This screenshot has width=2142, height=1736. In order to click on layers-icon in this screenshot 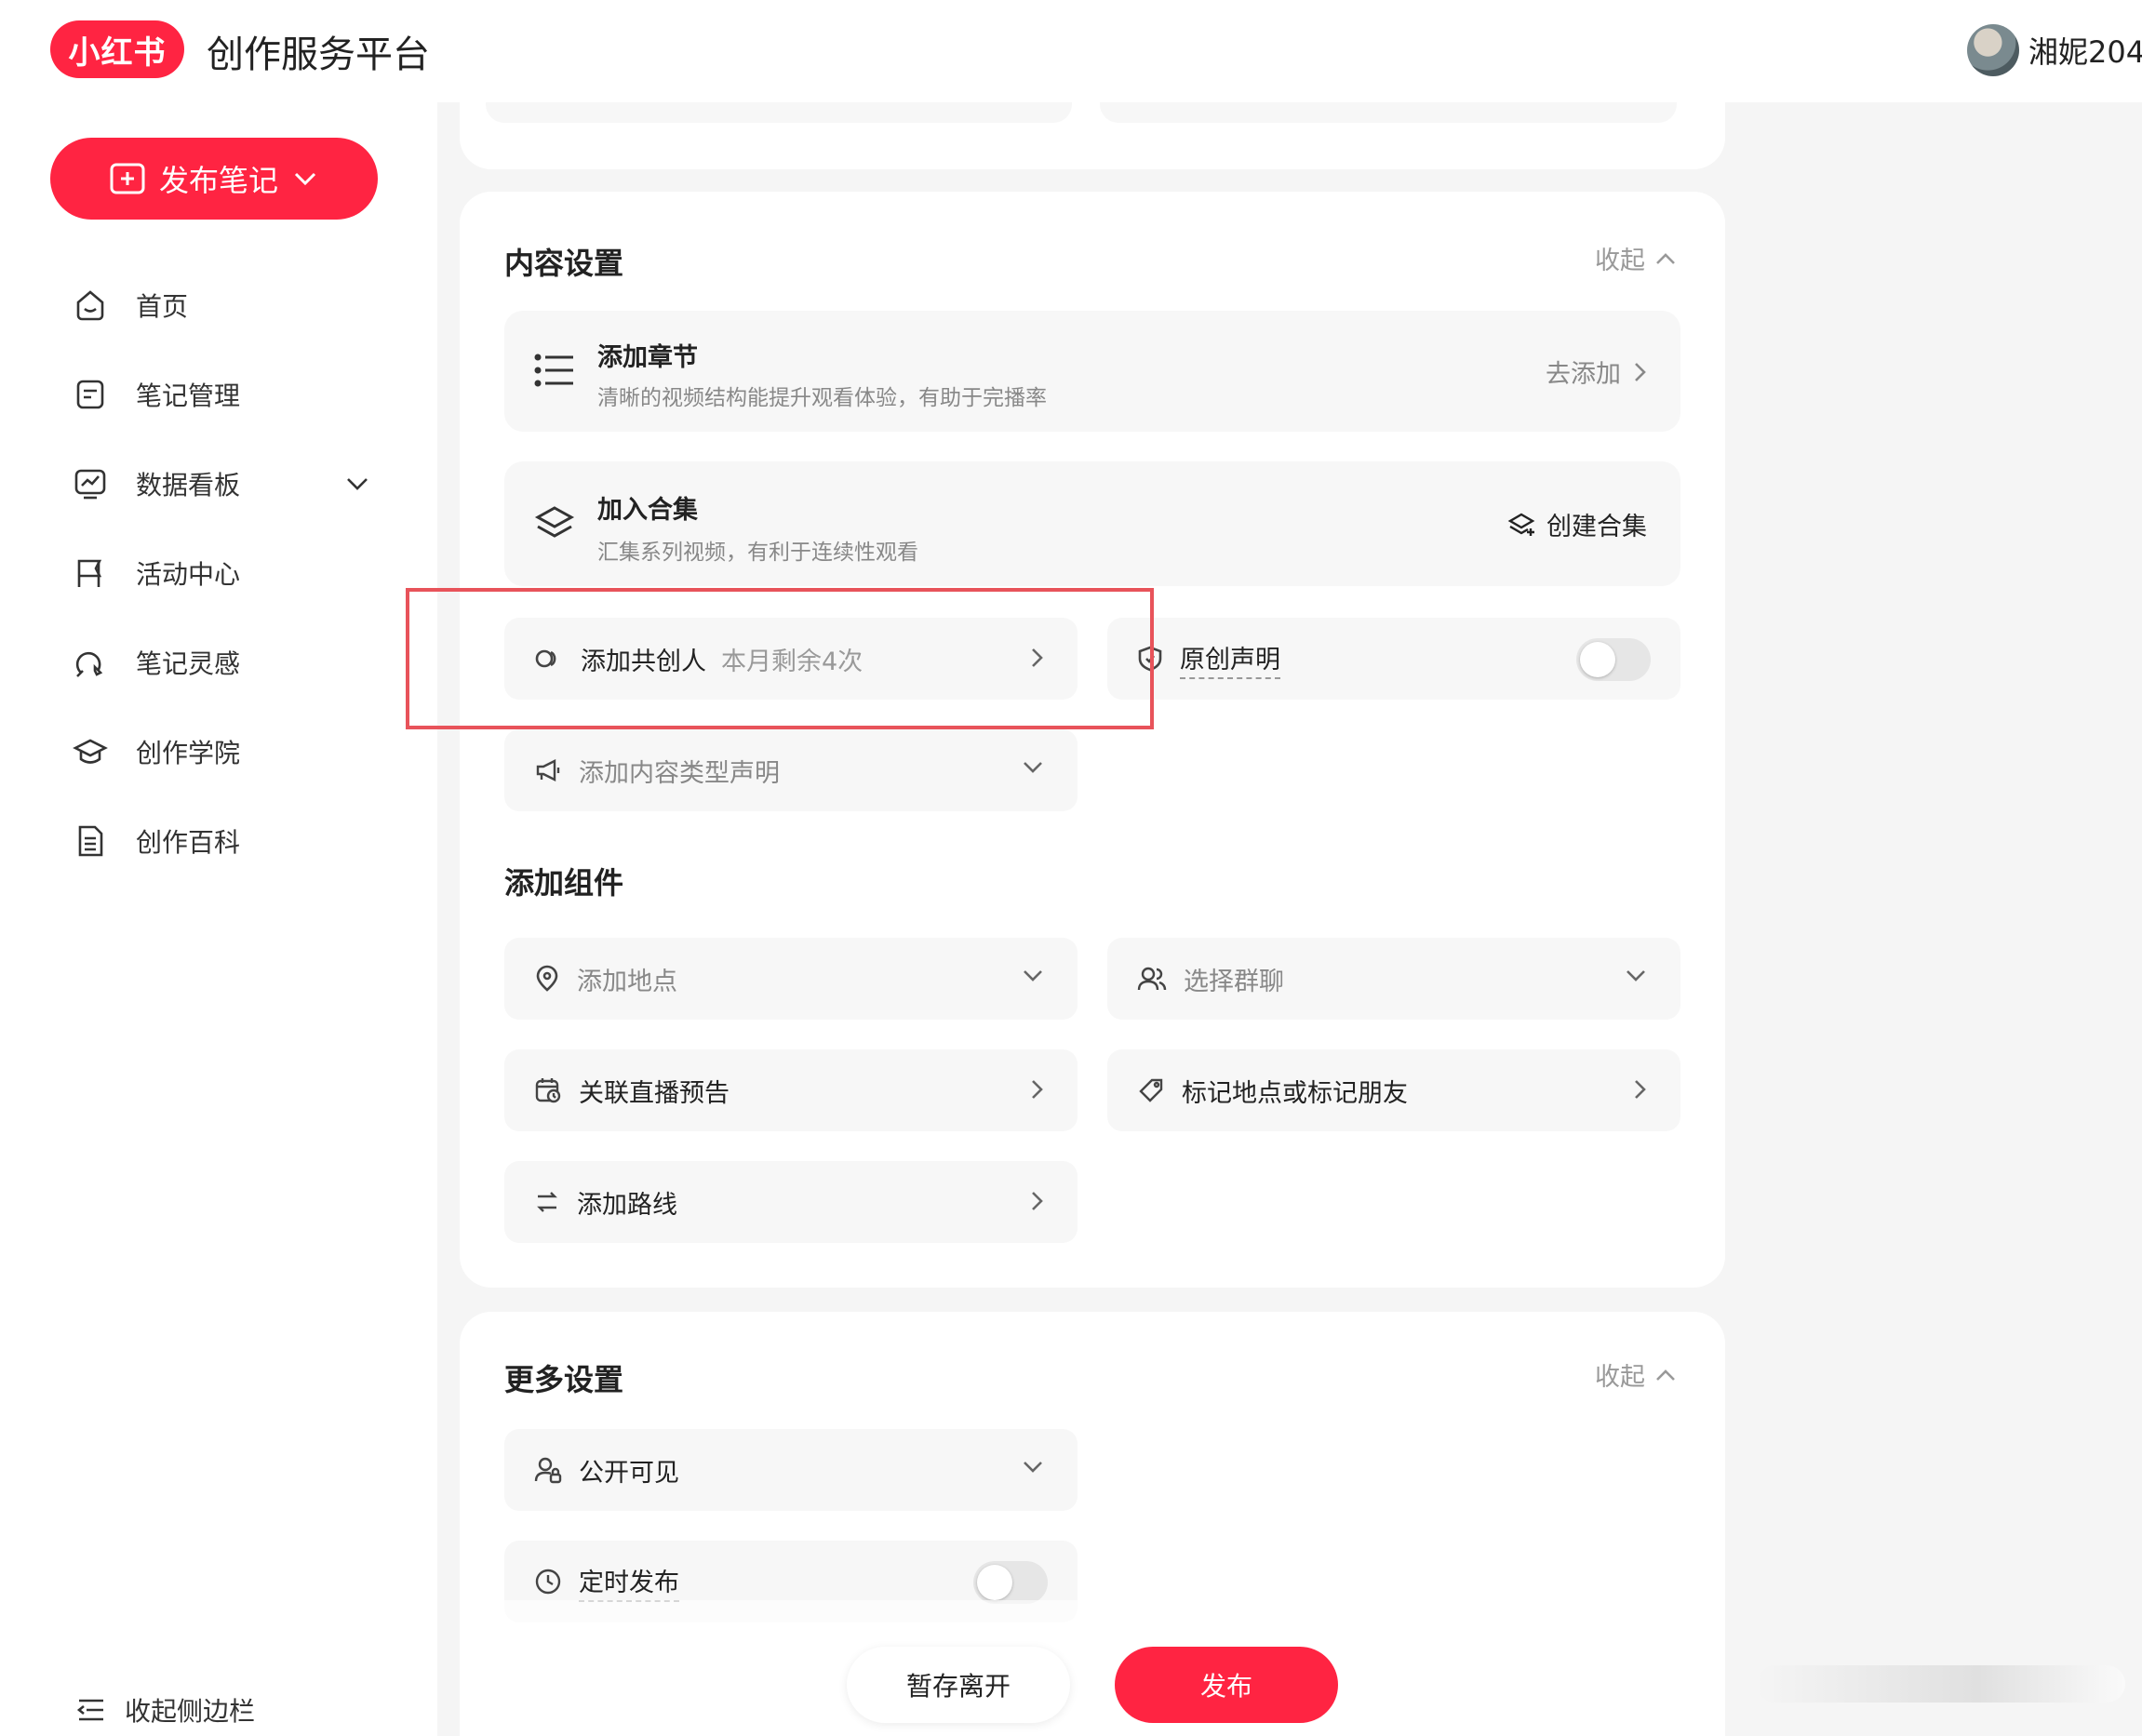, I will do `click(554, 522)`.